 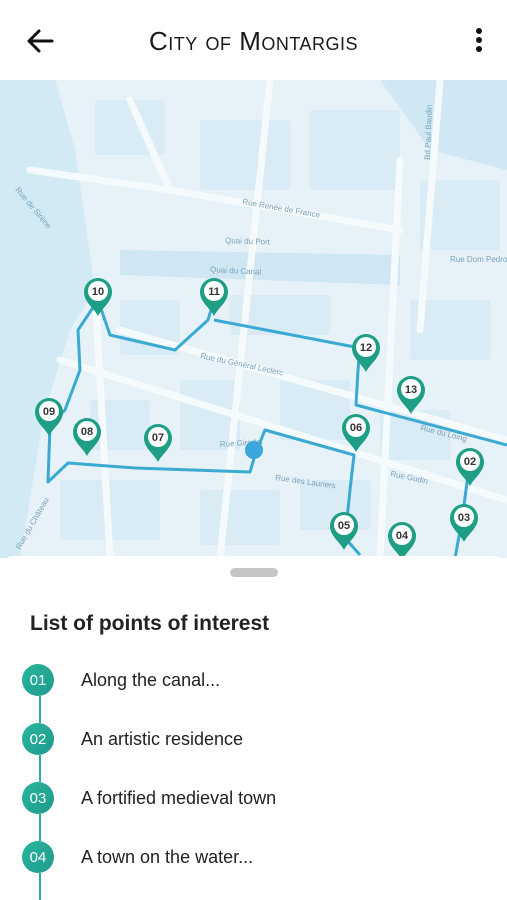 What do you see at coordinates (248, 241) in the screenshot?
I see `svg-text: Quai du Port` at bounding box center [248, 241].